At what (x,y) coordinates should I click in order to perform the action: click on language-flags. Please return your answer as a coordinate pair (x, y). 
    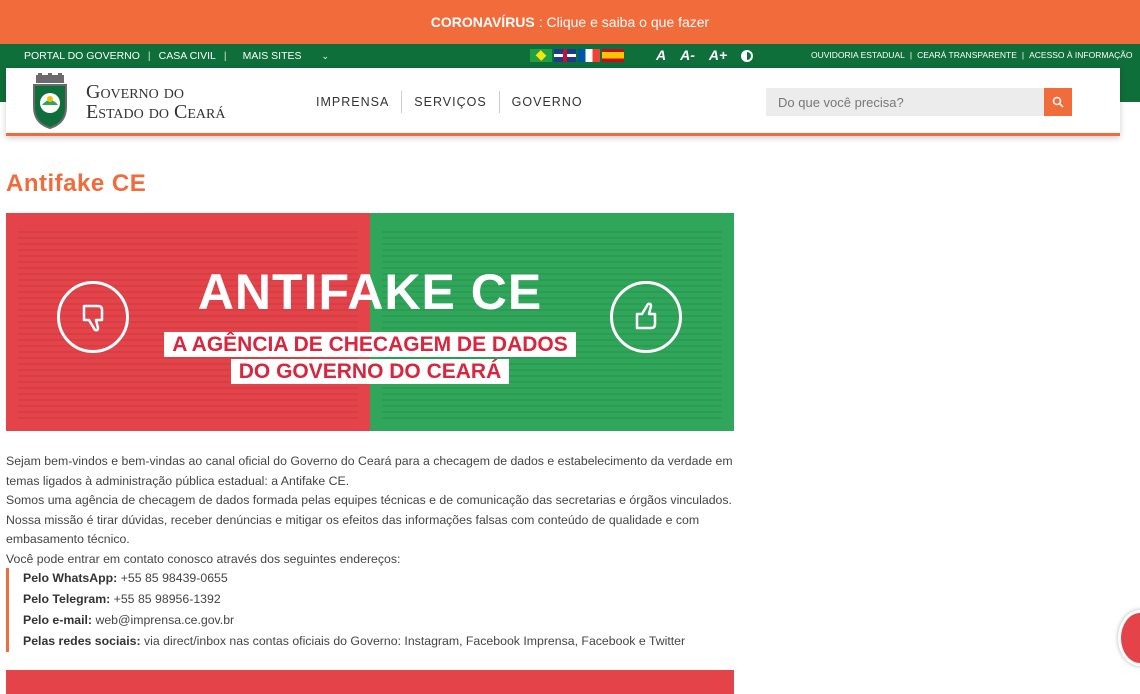
    Looking at the image, I should click on (577, 55).